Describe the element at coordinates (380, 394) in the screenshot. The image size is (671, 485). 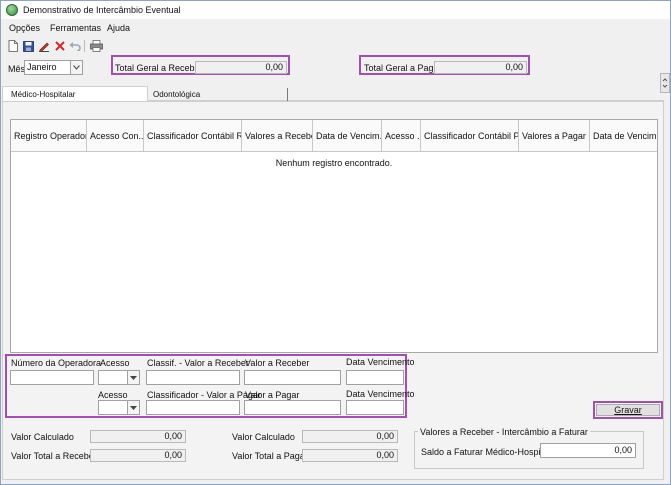
I see `data-venc-pagar-label: Data Vencimento` at that location.